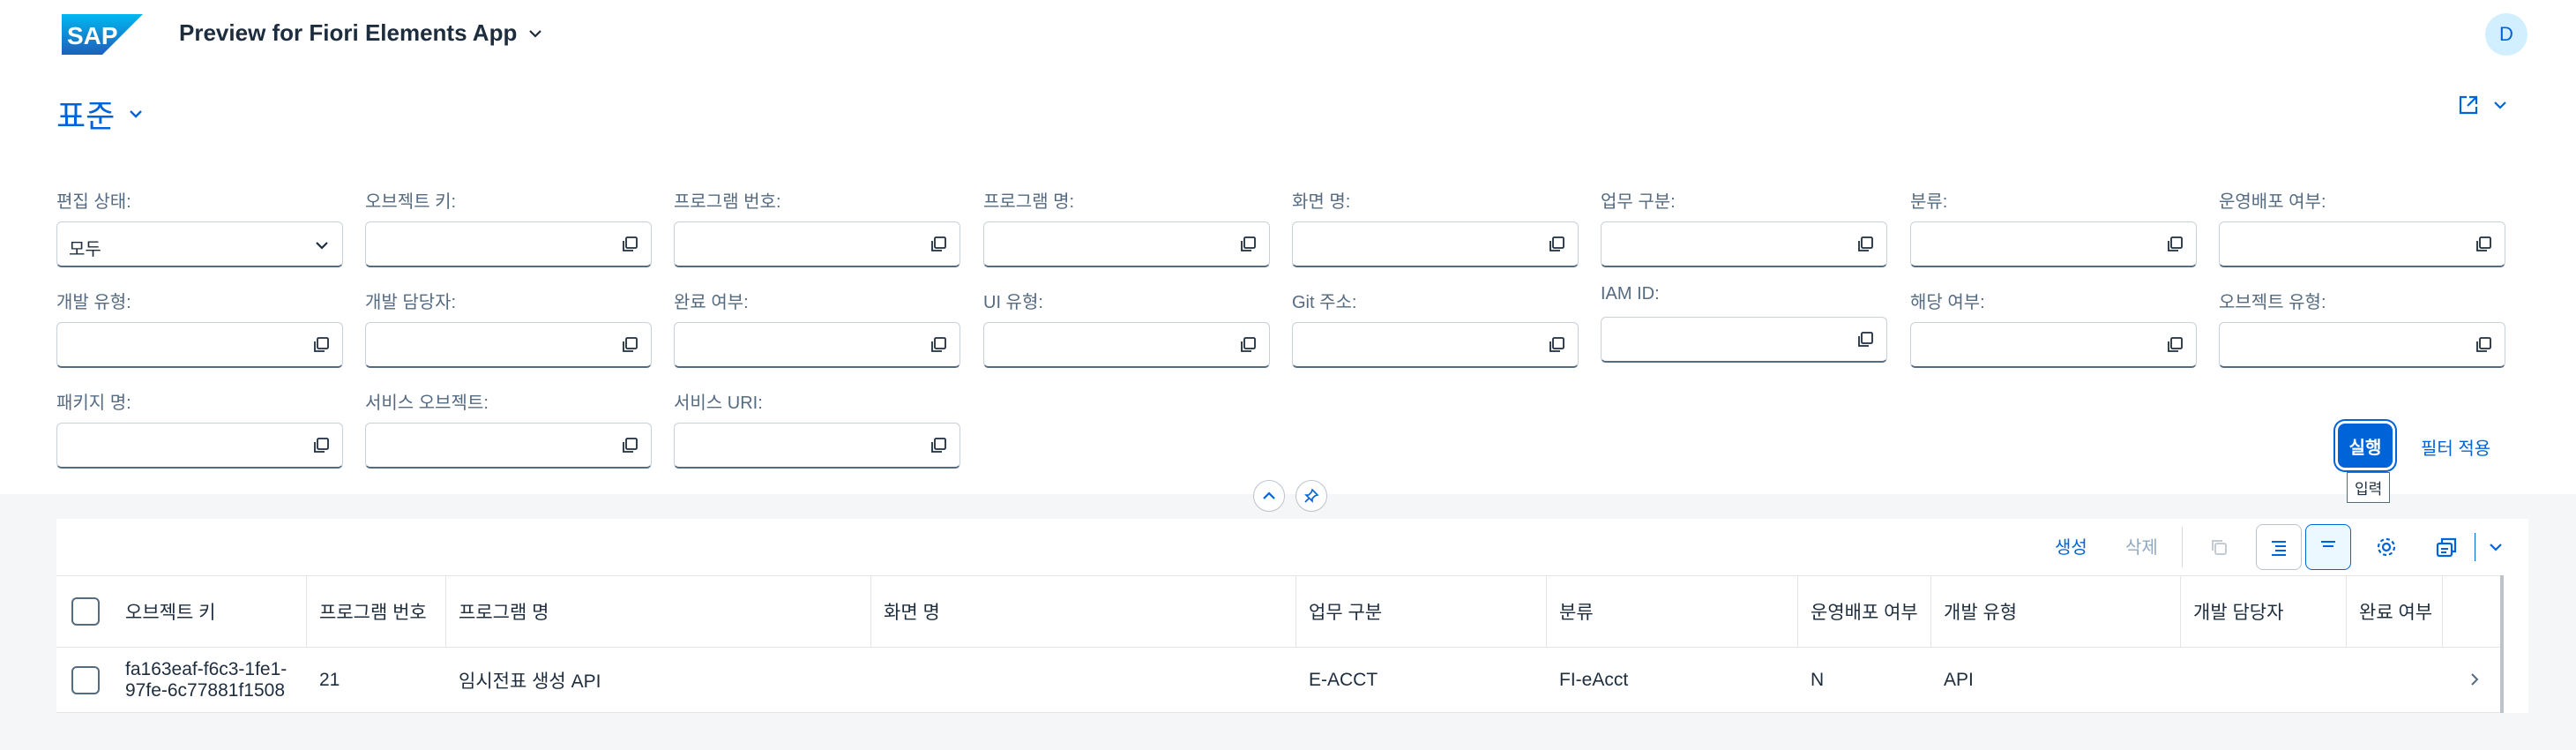 This screenshot has width=2576, height=750. What do you see at coordinates (1311, 496) in the screenshot?
I see `pin-header-button` at bounding box center [1311, 496].